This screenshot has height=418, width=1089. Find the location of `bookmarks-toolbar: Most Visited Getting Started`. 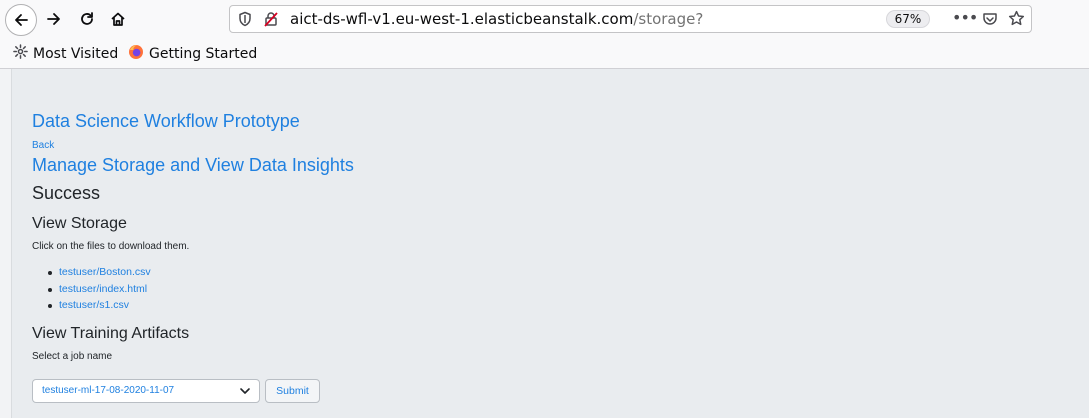

bookmarks-toolbar: Most Visited Getting Started is located at coordinates (544, 53).